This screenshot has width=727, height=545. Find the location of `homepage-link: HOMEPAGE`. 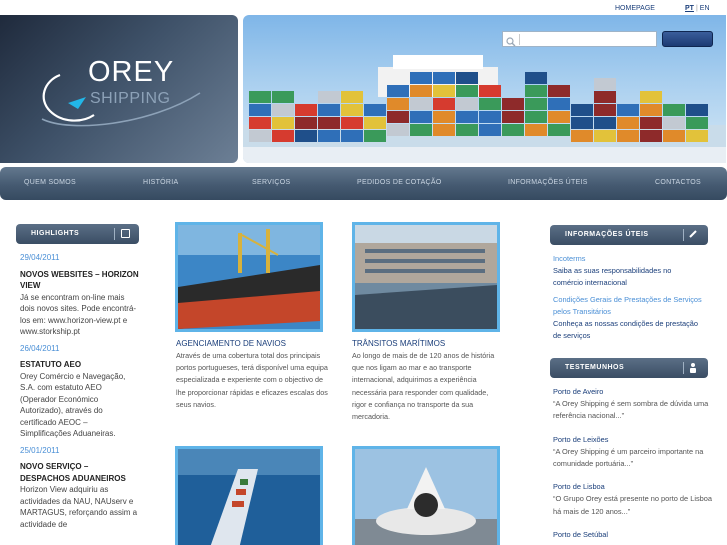

homepage-link: HOMEPAGE is located at coordinates (635, 8).